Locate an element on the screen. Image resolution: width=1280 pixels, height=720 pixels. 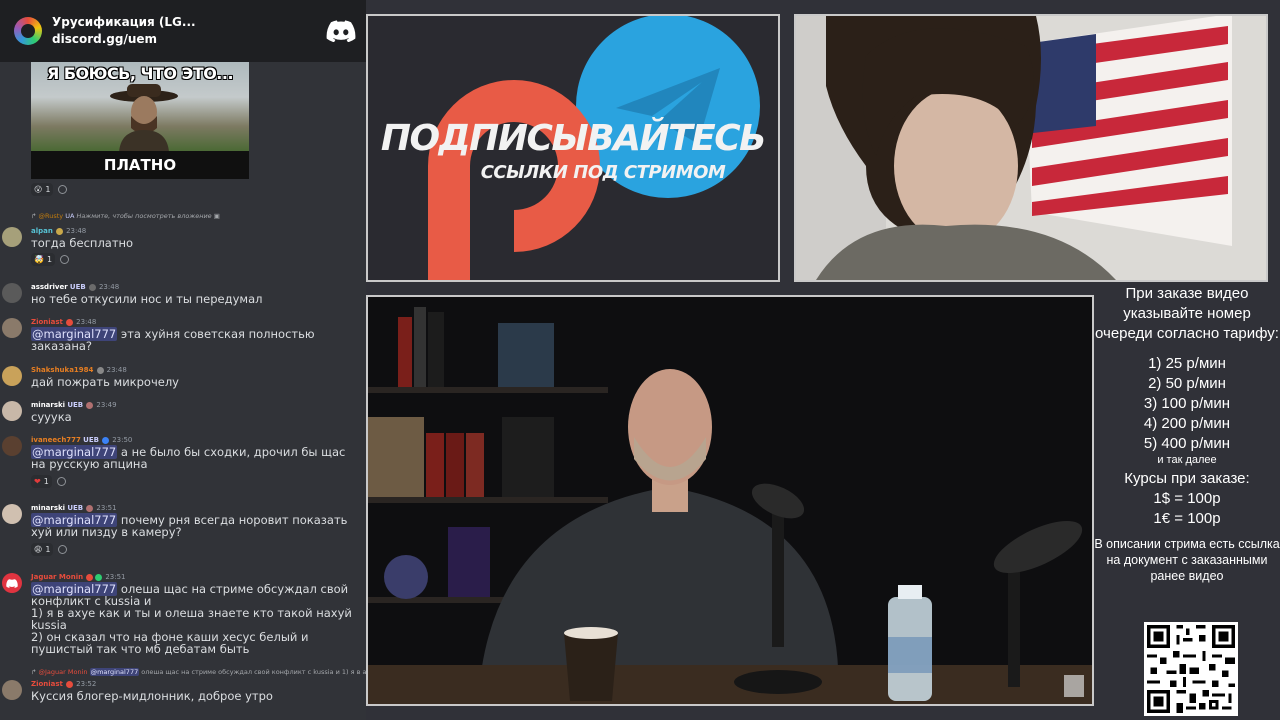
message-text: тогда бесплатно is located at coordinates (82, 243).